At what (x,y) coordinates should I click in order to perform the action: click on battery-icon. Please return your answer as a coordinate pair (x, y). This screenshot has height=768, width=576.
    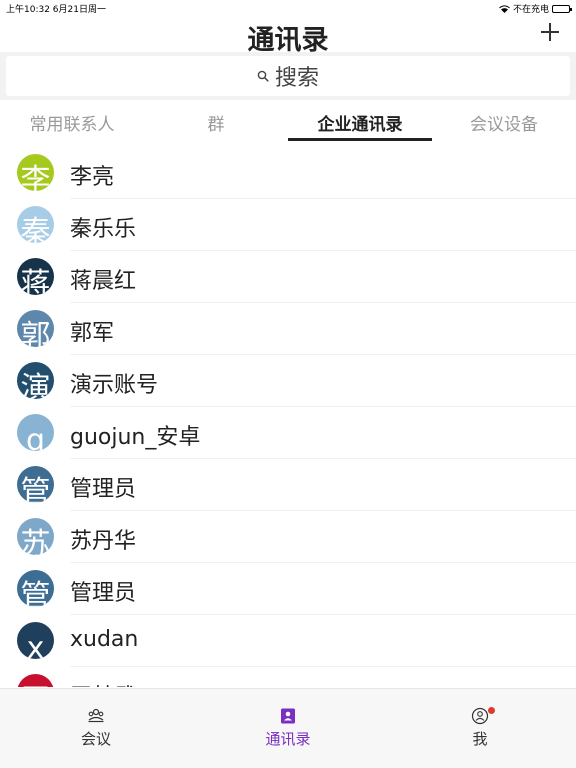
    Looking at the image, I should click on (562, 8).